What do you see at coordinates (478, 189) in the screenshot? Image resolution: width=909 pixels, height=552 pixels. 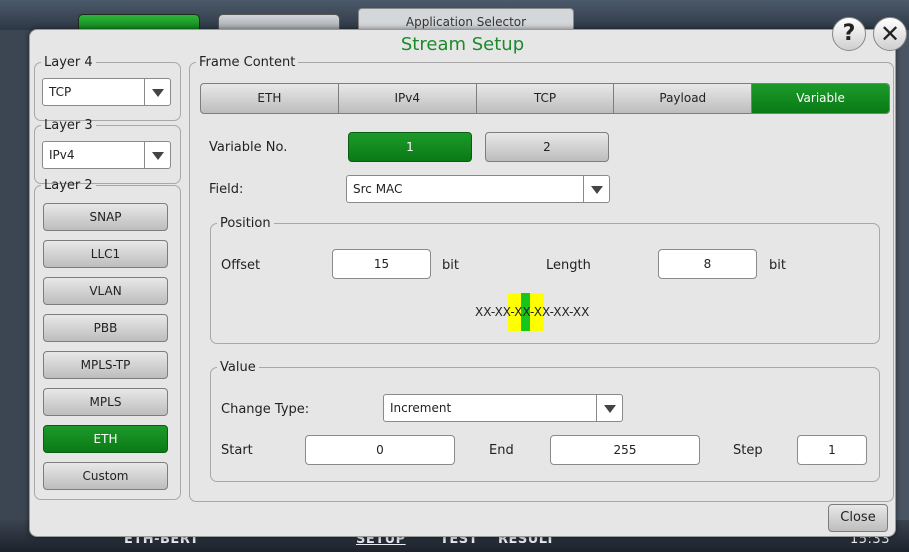 I see `field-select: Src MAC` at bounding box center [478, 189].